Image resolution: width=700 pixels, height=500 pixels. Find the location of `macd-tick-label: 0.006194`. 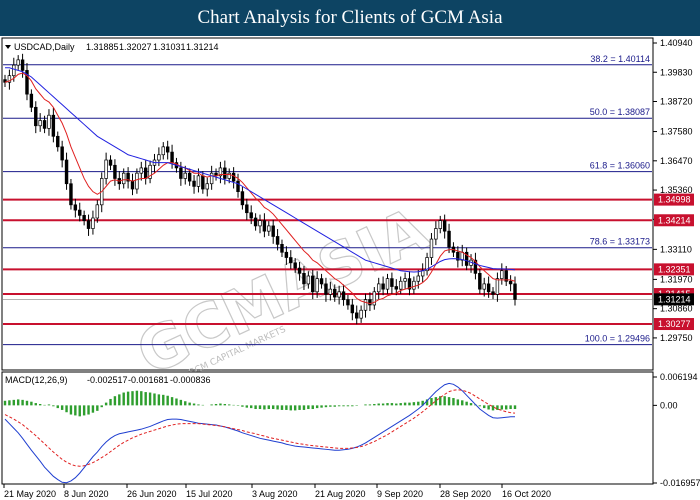

macd-tick-label: 0.006194 is located at coordinates (679, 377).